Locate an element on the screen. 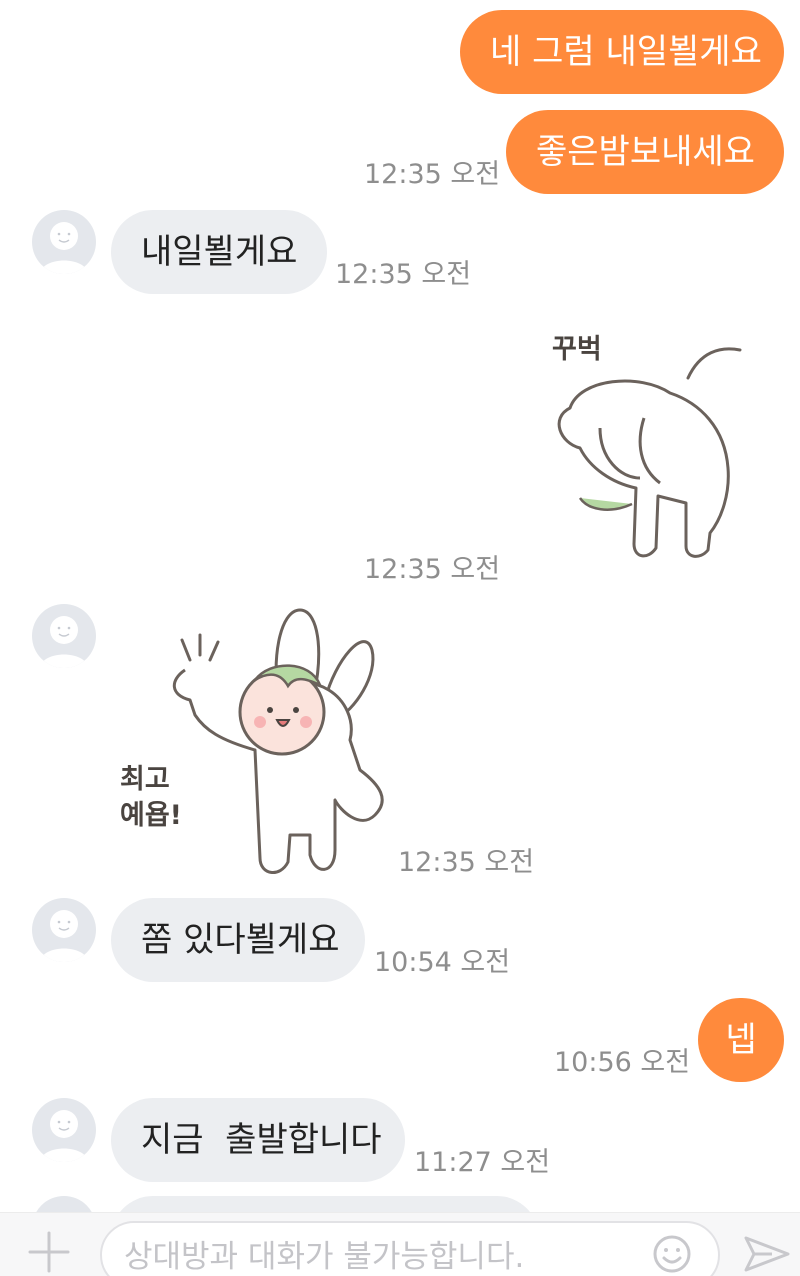  message-bubble-incoming is located at coordinates (325, 1204).